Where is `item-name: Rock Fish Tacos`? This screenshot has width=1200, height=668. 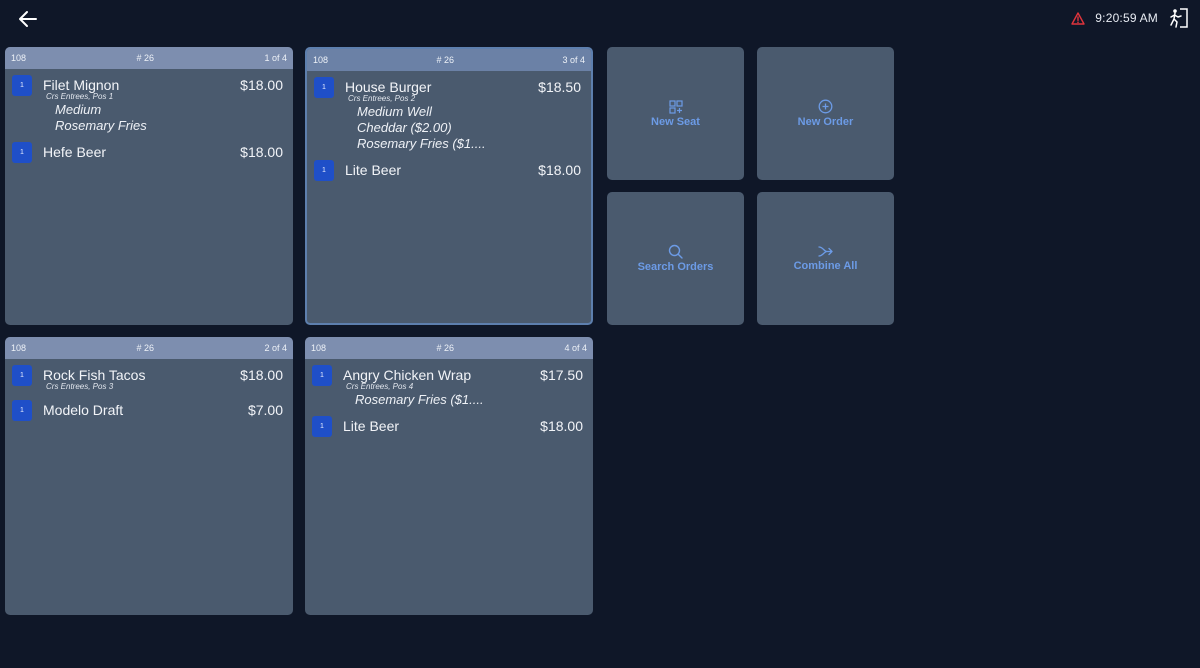
item-name: Rock Fish Tacos is located at coordinates (94, 375).